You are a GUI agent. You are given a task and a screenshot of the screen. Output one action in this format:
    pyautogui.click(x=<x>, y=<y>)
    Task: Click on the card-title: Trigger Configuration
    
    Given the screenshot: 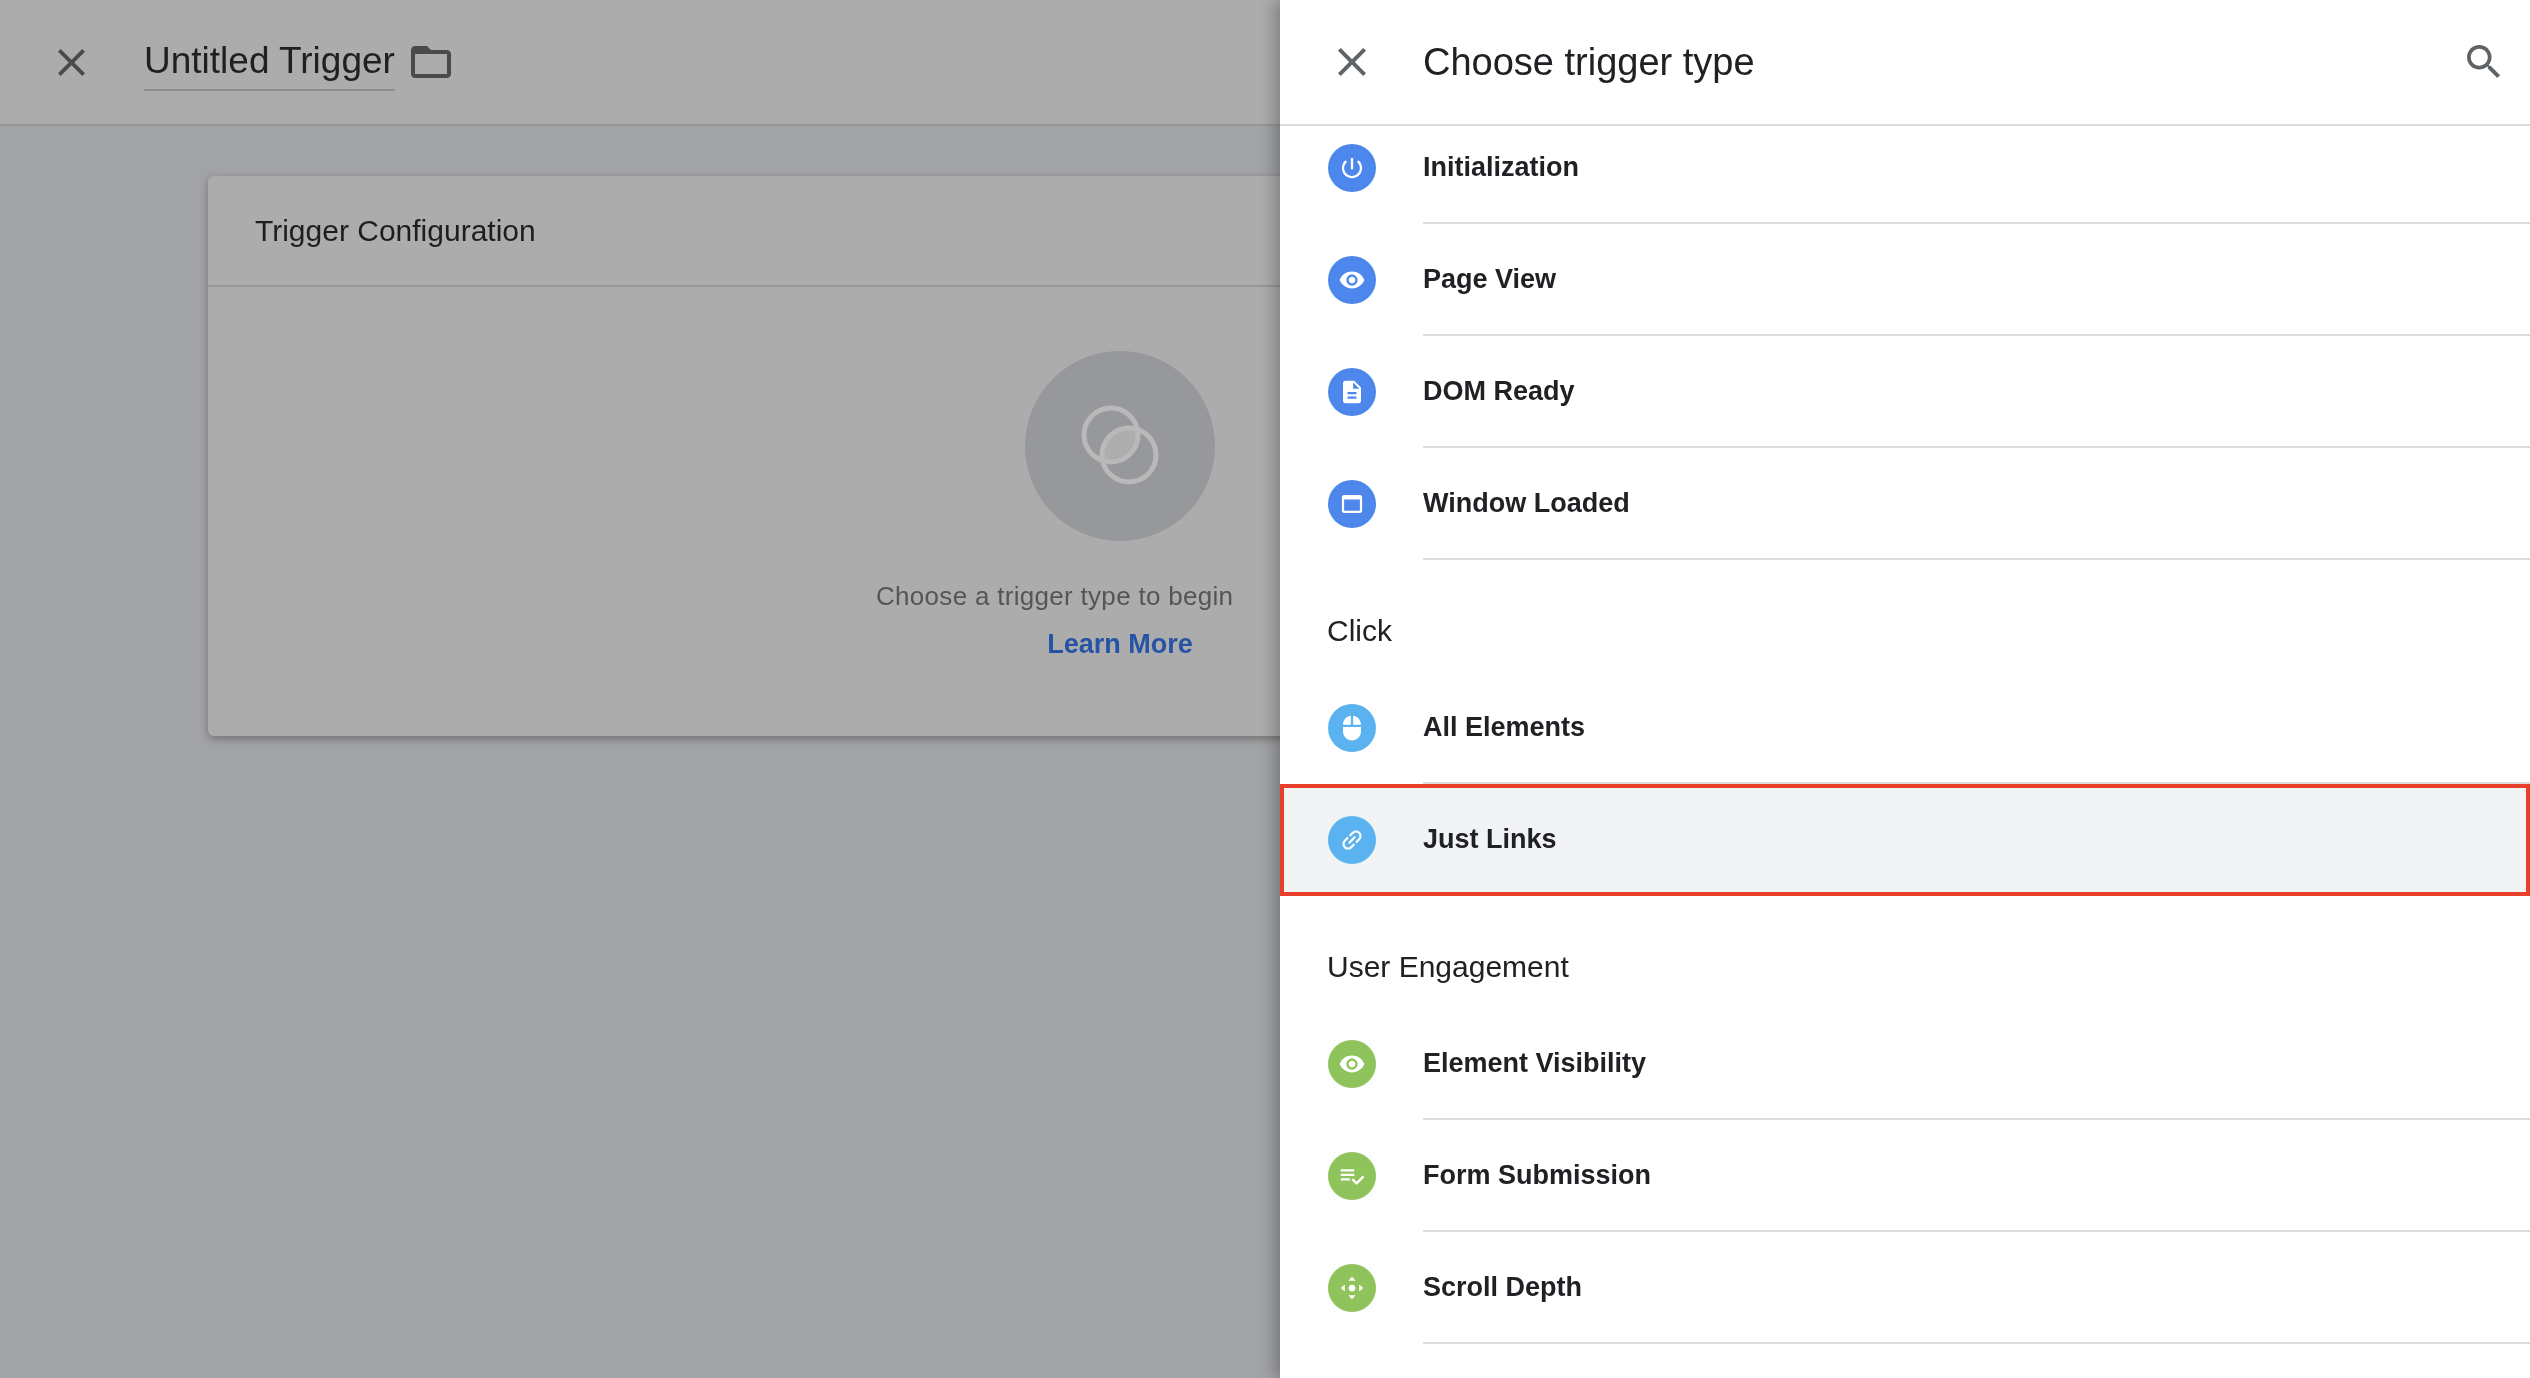 What is the action you would take?
    pyautogui.click(x=395, y=231)
    